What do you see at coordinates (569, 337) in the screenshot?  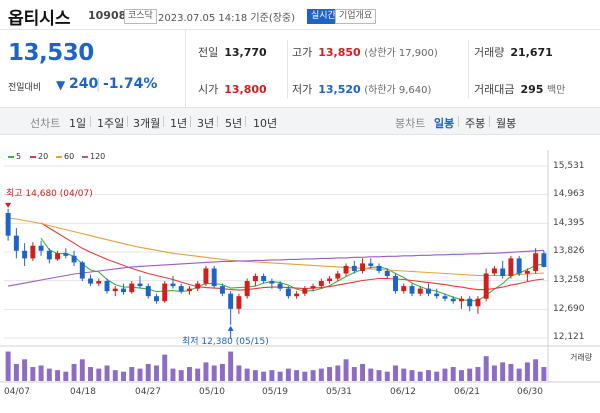 I see `y-tick-label: 12,121` at bounding box center [569, 337].